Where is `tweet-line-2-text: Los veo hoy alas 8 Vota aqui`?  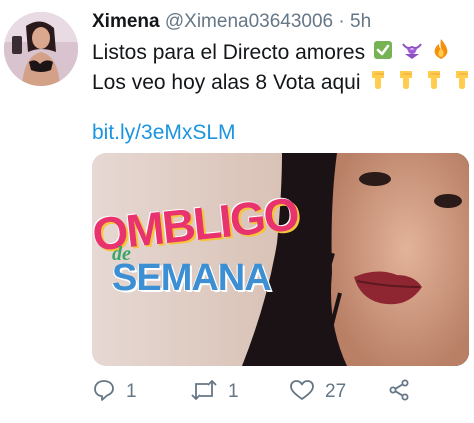 tweet-line-2-text: Los veo hoy alas 8 Vota aqui is located at coordinates (226, 83).